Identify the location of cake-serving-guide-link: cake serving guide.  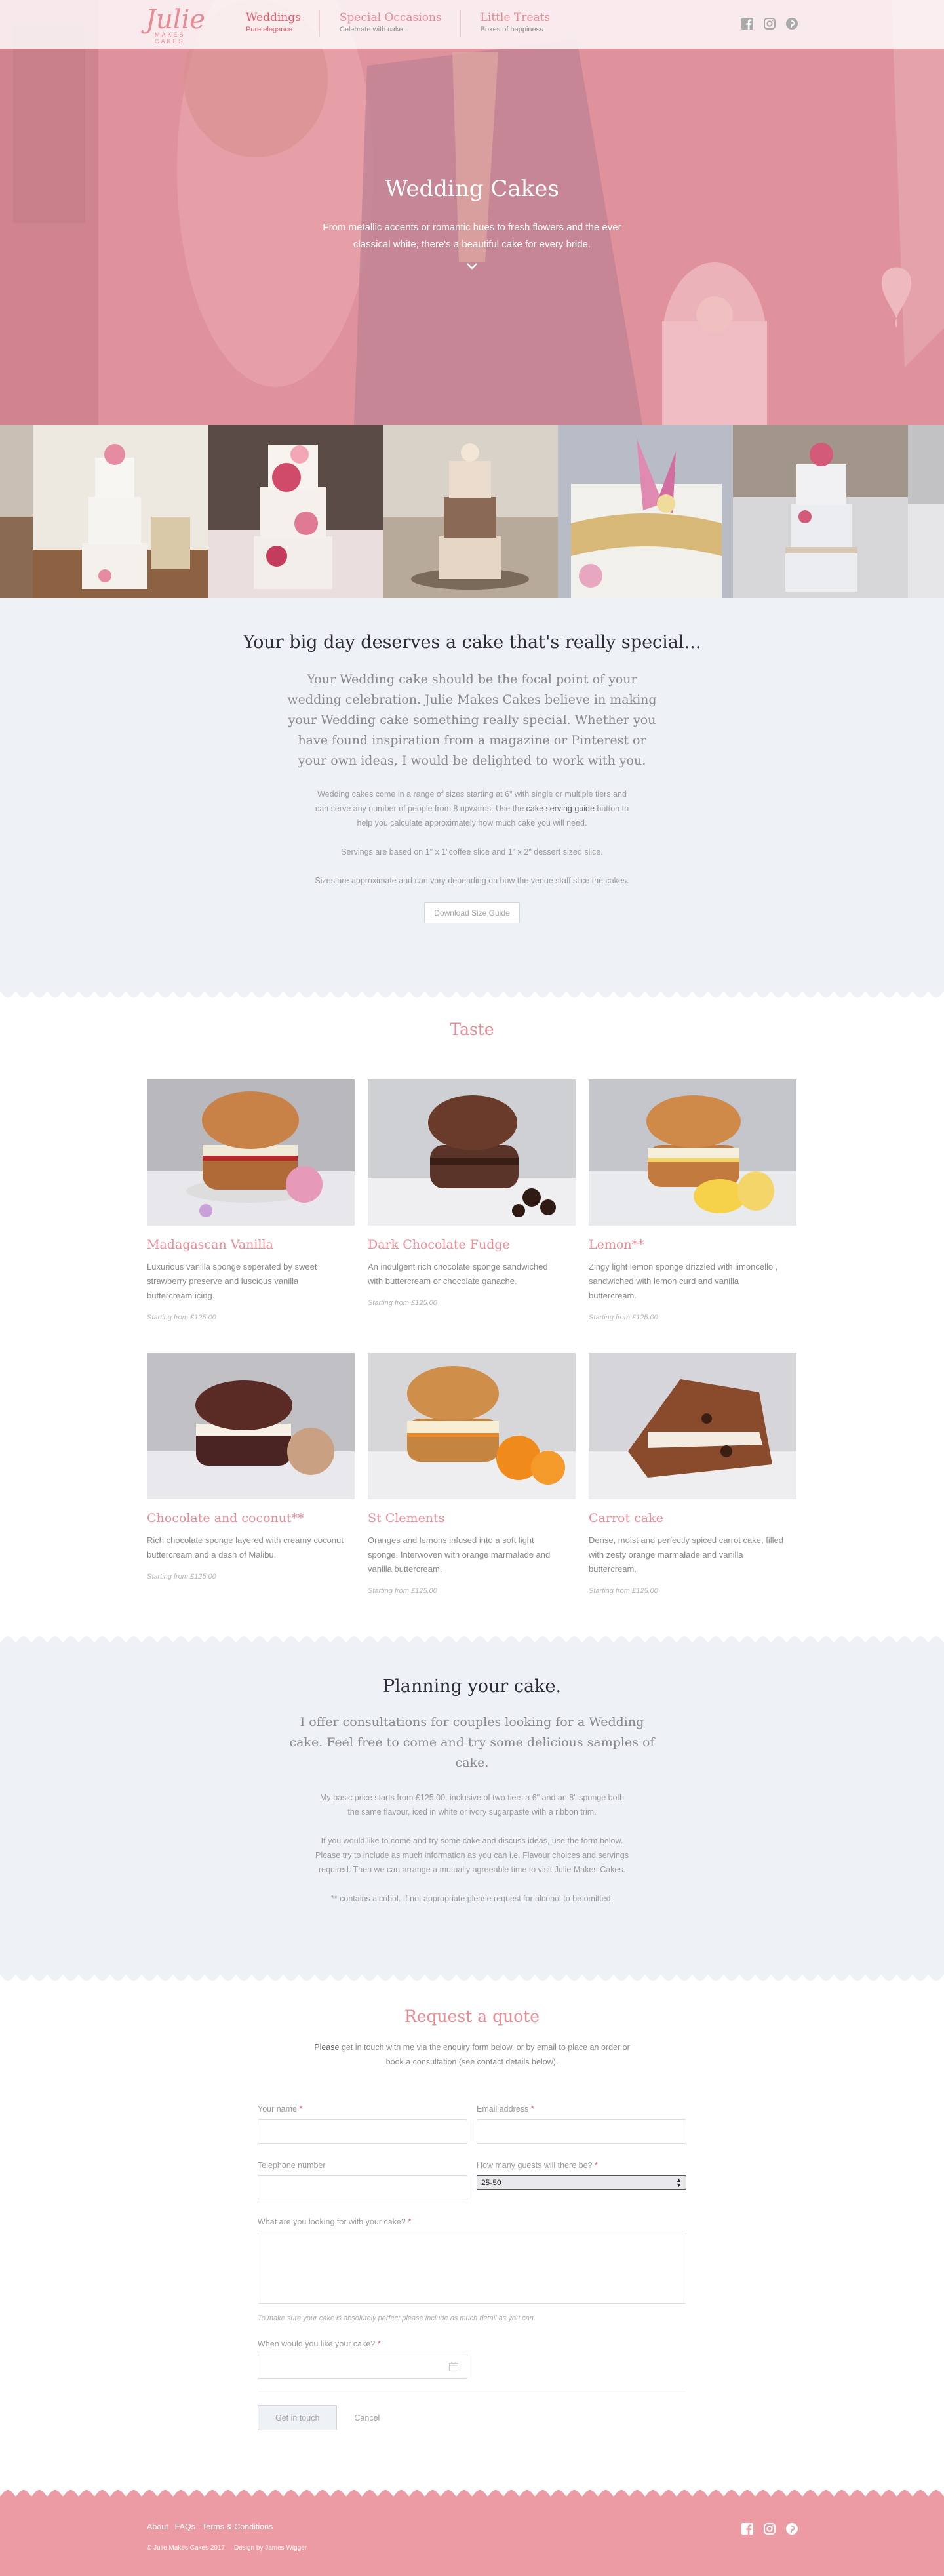
(560, 808).